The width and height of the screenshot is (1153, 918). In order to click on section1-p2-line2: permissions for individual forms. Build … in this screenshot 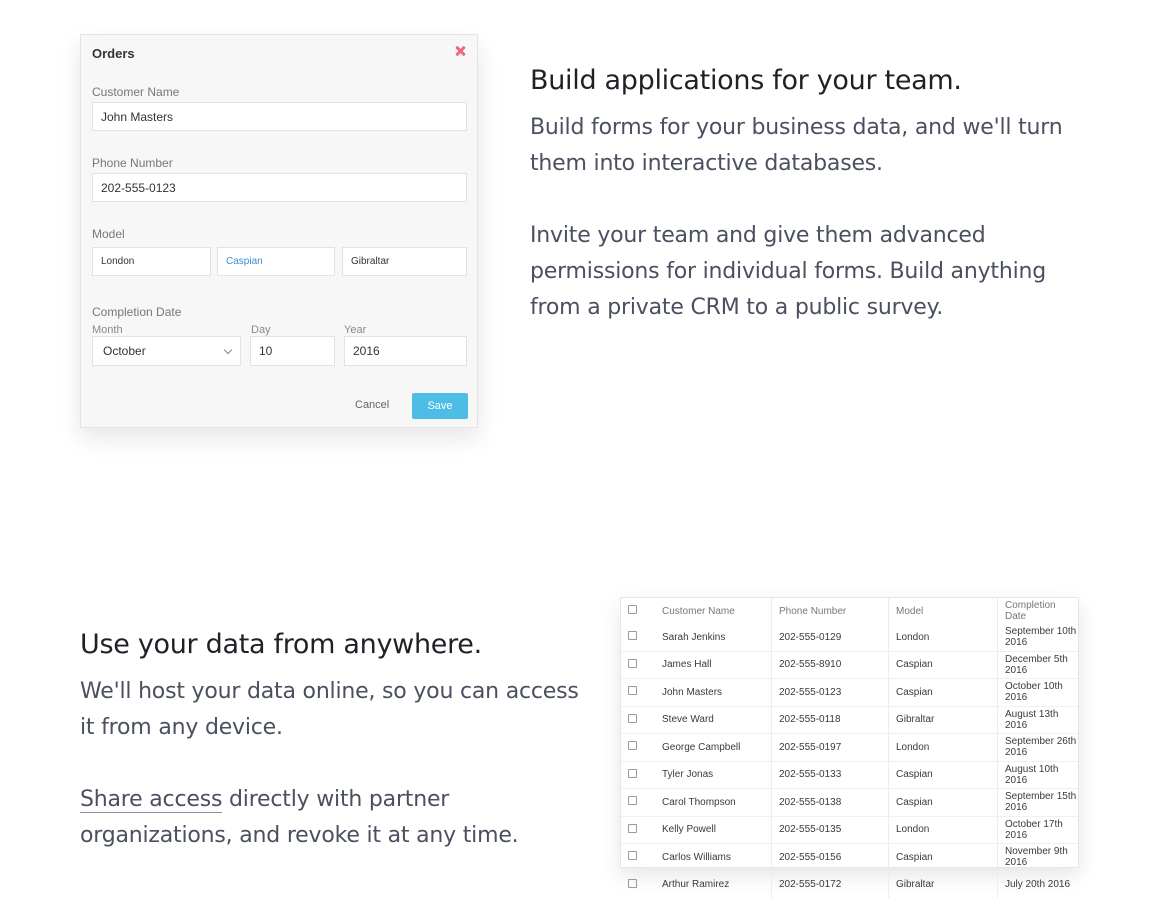, I will do `click(788, 271)`.